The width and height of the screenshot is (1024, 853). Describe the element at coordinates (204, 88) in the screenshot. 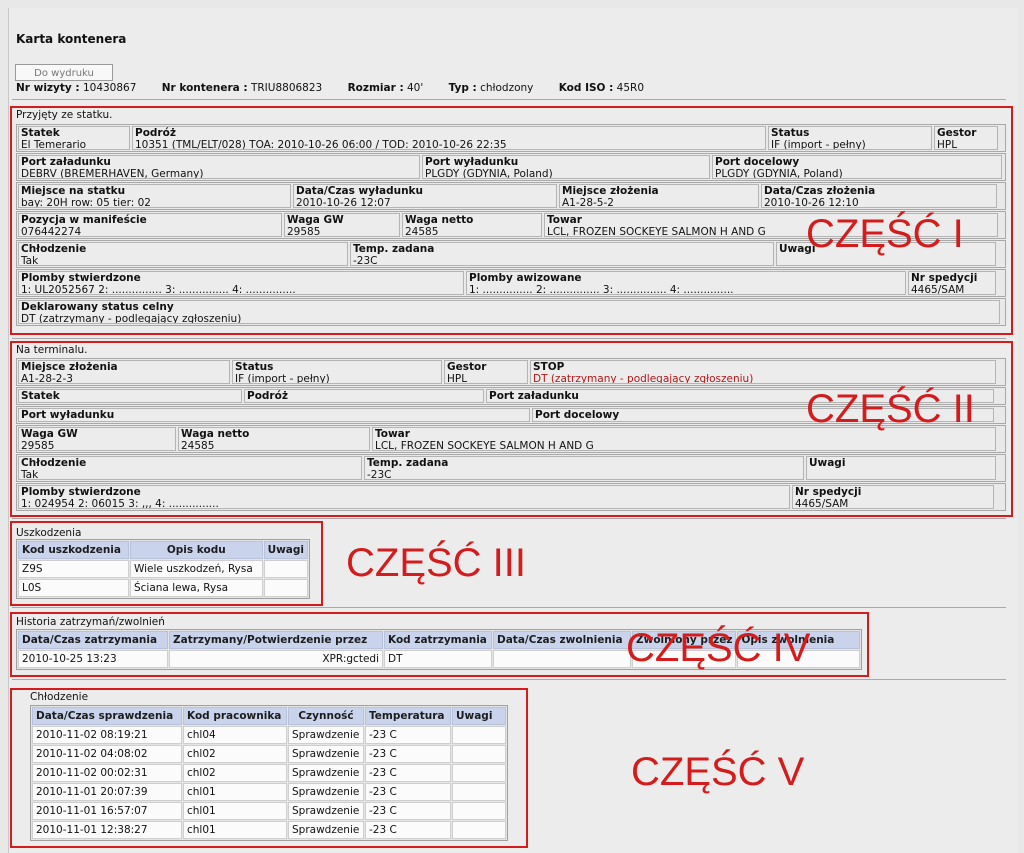

I see `container-number-label: Nr kontenera :` at that location.